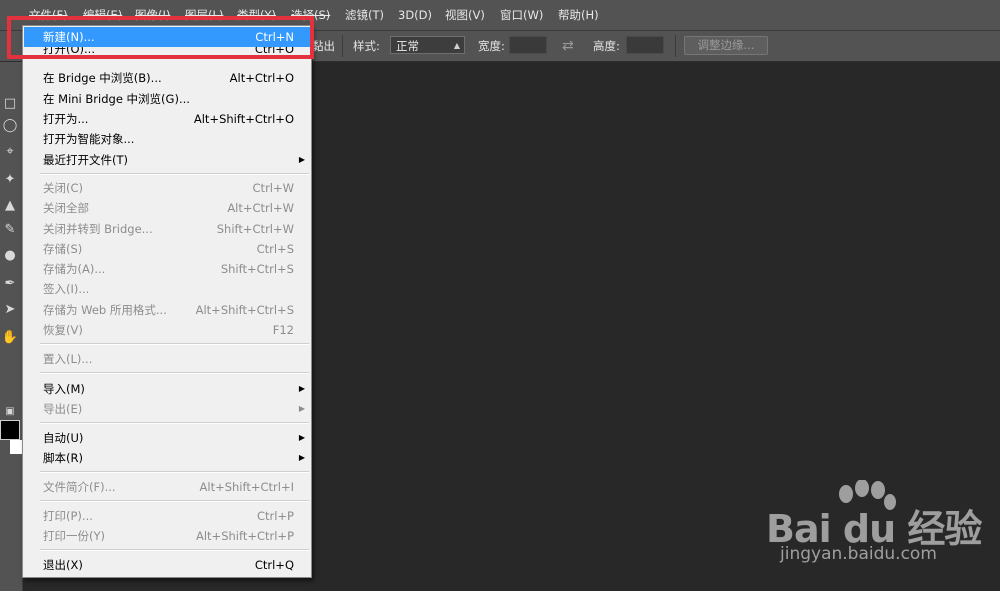 This screenshot has height=591, width=1000. I want to click on menu-item-revert: 恢复(V) F12, so click(167, 330).